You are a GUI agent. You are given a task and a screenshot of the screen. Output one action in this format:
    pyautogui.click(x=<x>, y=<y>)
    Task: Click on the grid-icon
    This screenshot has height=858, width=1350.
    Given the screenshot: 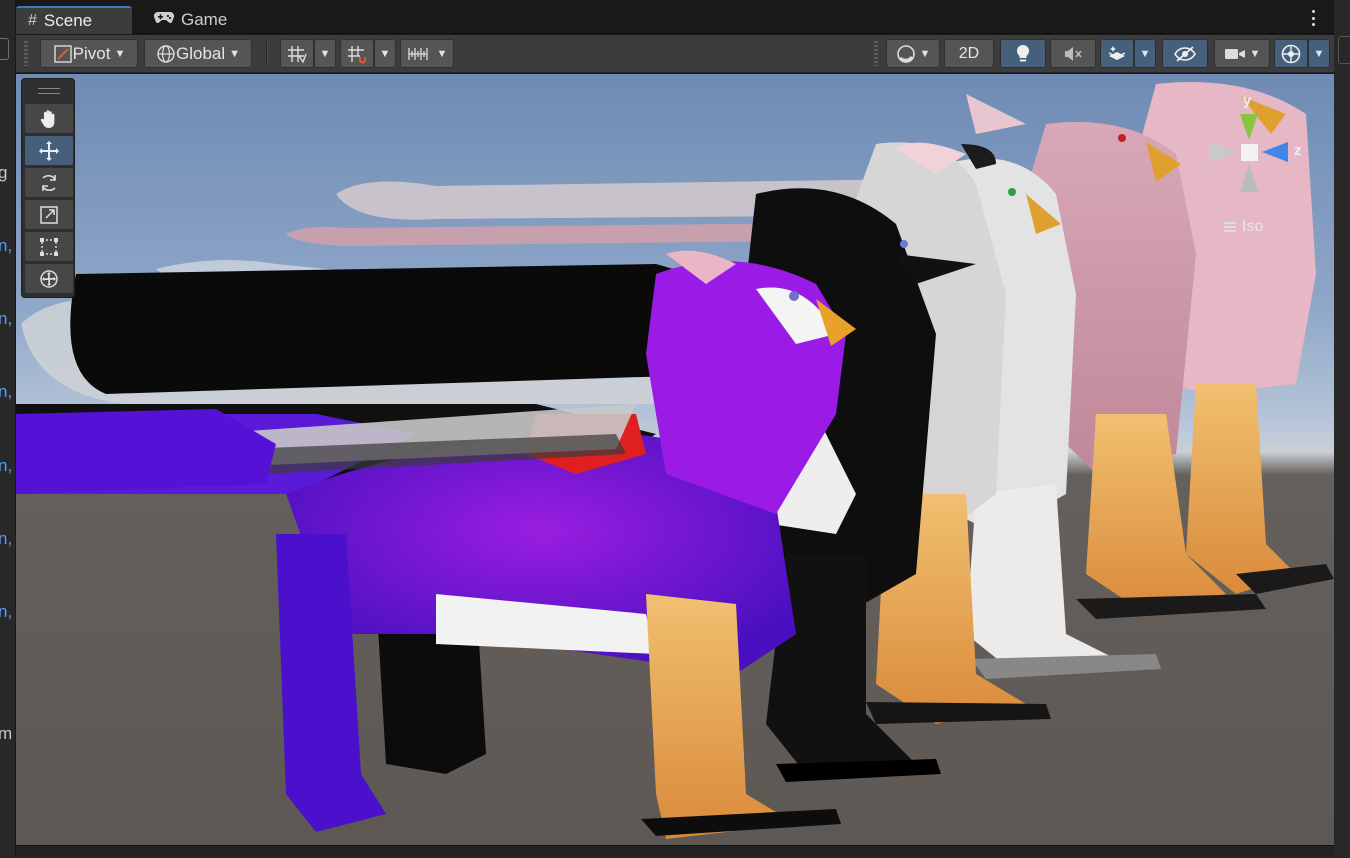 What is the action you would take?
    pyautogui.click(x=297, y=54)
    